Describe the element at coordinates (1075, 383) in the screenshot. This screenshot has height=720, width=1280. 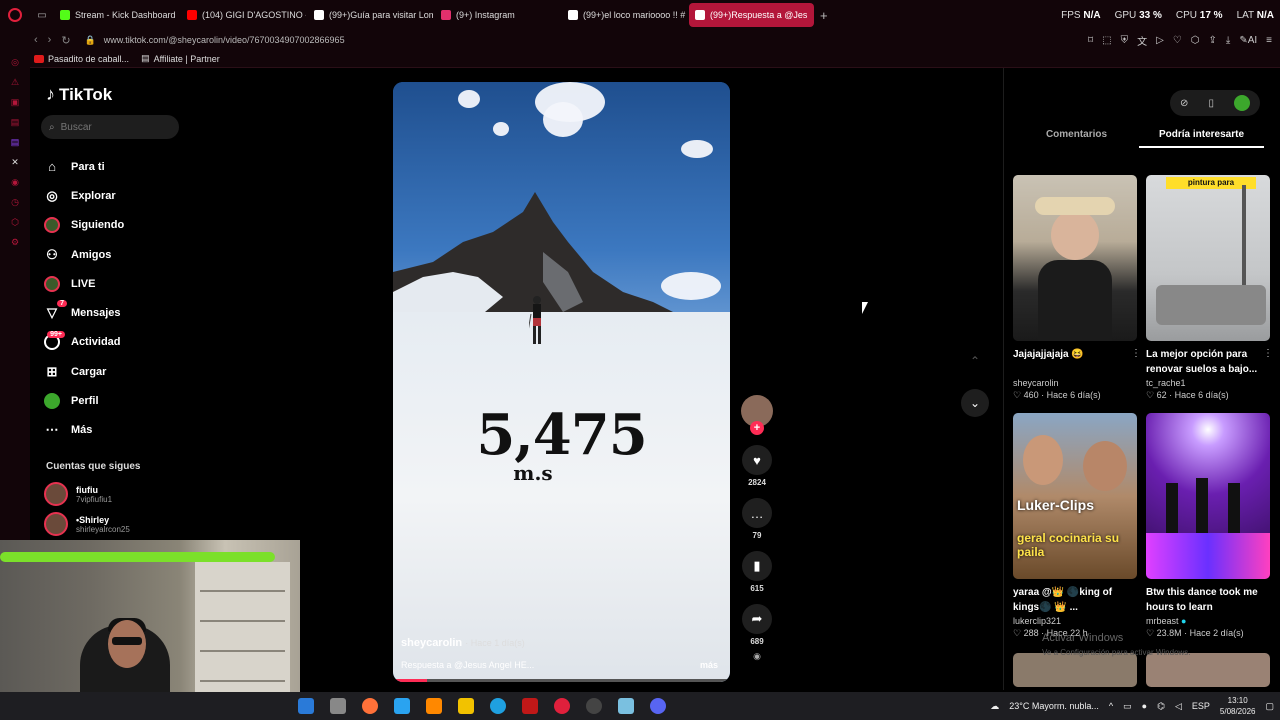
I see `card-user: sheycarolin` at that location.